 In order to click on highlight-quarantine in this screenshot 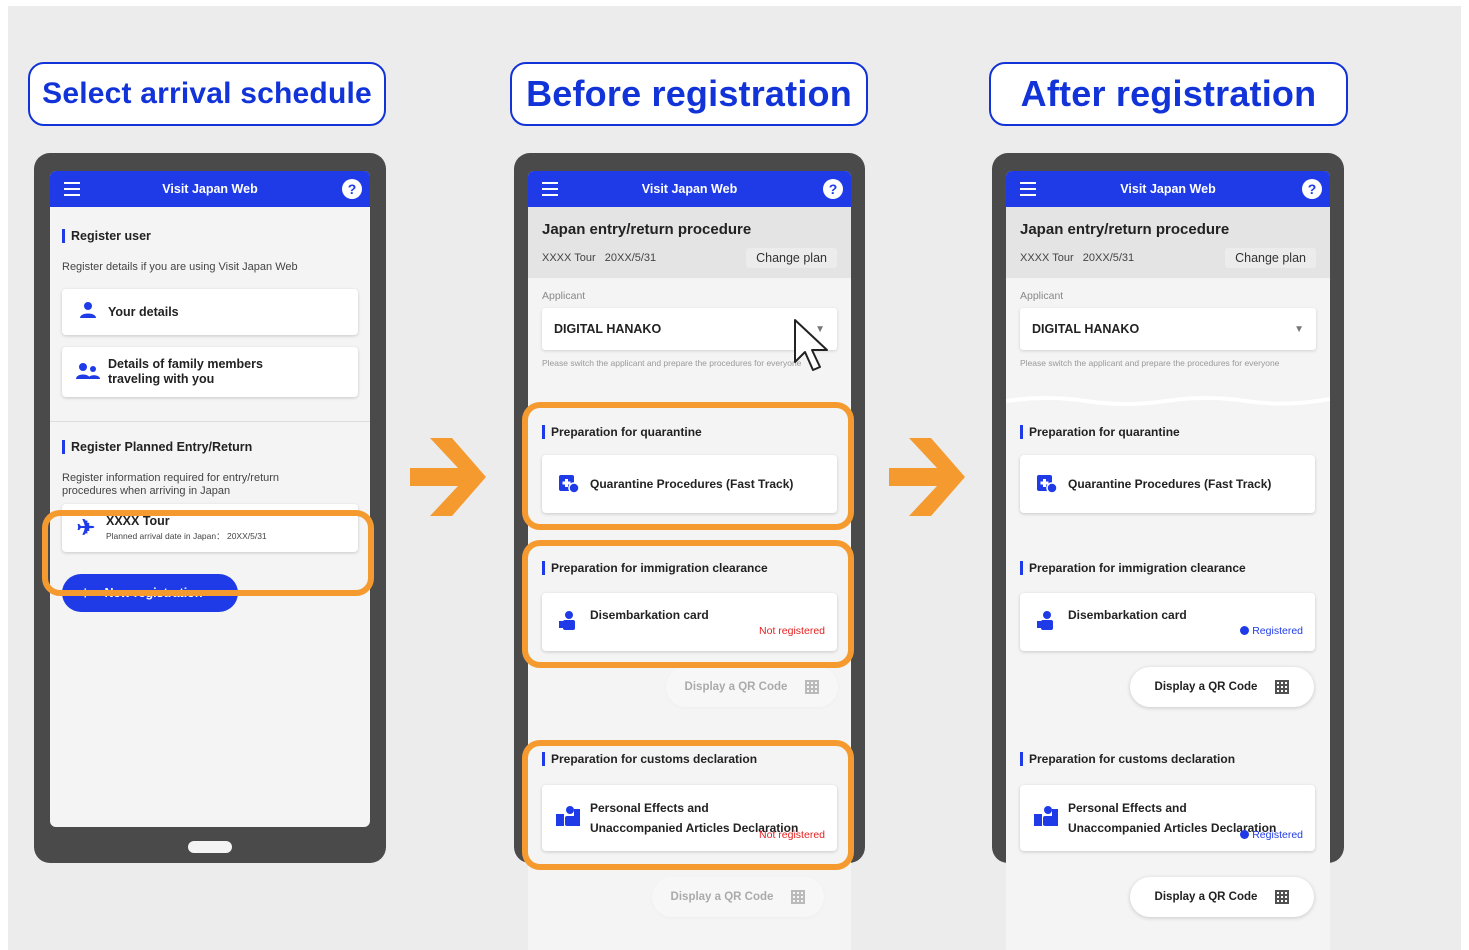, I will do `click(688, 466)`.